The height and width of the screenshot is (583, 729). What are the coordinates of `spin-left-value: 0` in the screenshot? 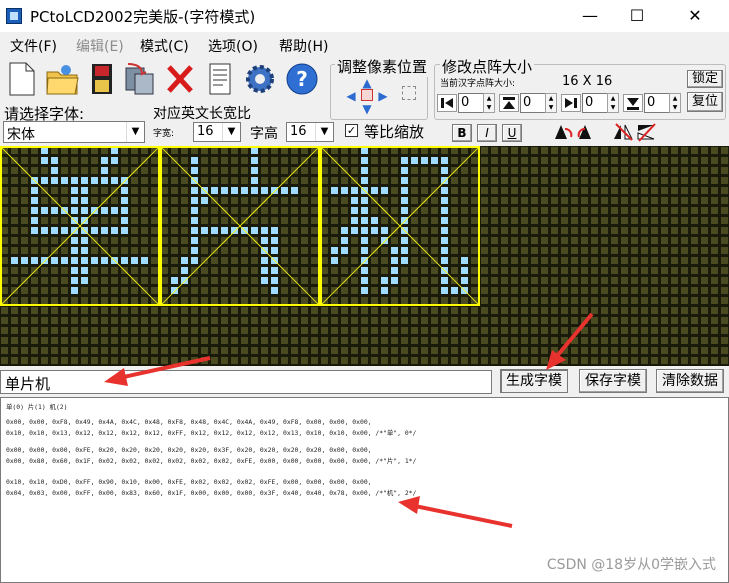 It's located at (471, 103).